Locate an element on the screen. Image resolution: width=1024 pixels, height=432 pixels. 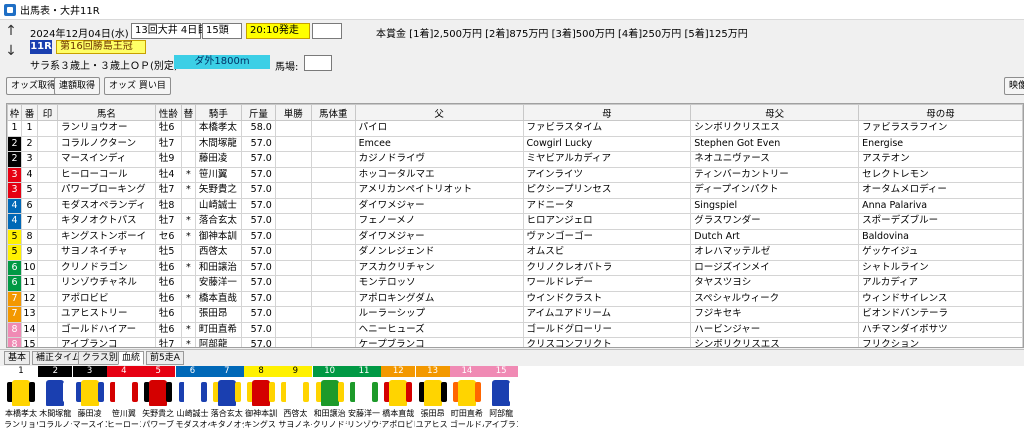
silk-item: 11 安藤洋一リンゾウチ is located at coordinates (364, 399).